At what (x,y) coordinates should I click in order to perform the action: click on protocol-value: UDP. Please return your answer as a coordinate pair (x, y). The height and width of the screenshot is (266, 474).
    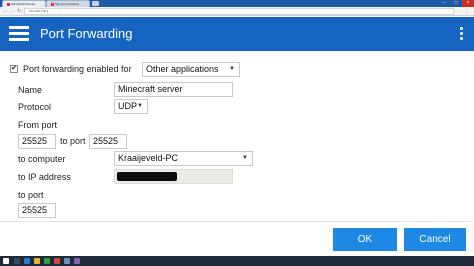
    Looking at the image, I should click on (128, 106).